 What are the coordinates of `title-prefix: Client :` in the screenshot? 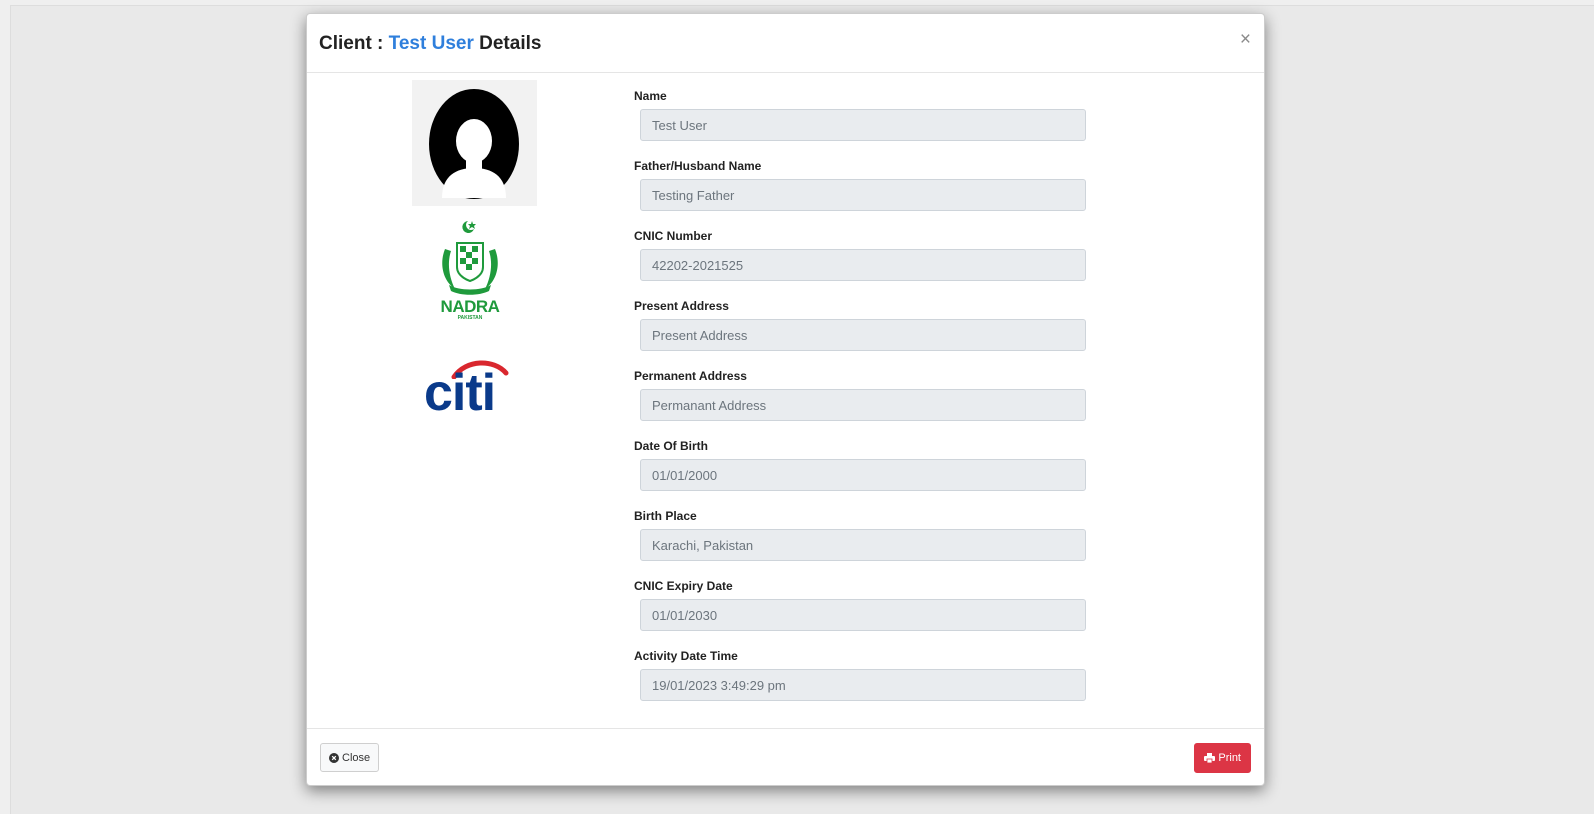 It's located at (354, 43).